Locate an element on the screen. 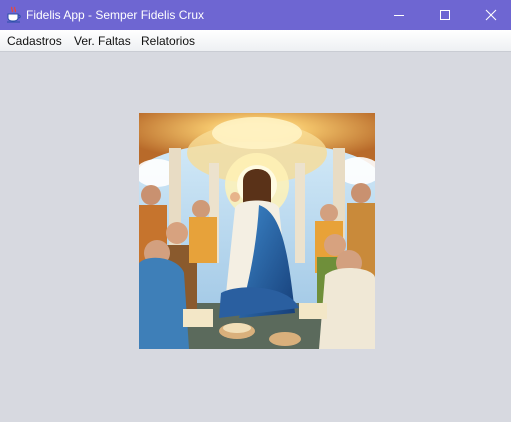 Image resolution: width=511 pixels, height=422 pixels. maximize-icon is located at coordinates (445, 15).